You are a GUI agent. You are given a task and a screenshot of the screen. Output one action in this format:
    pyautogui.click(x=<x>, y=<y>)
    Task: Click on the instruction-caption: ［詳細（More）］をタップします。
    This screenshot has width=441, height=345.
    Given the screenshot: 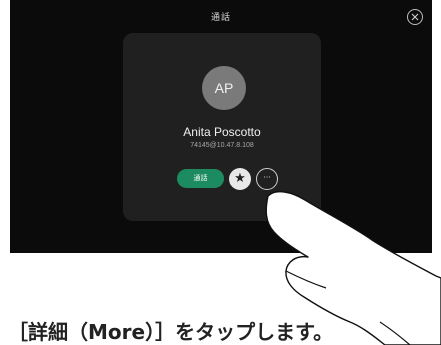 What is the action you would take?
    pyautogui.click(x=171, y=332)
    